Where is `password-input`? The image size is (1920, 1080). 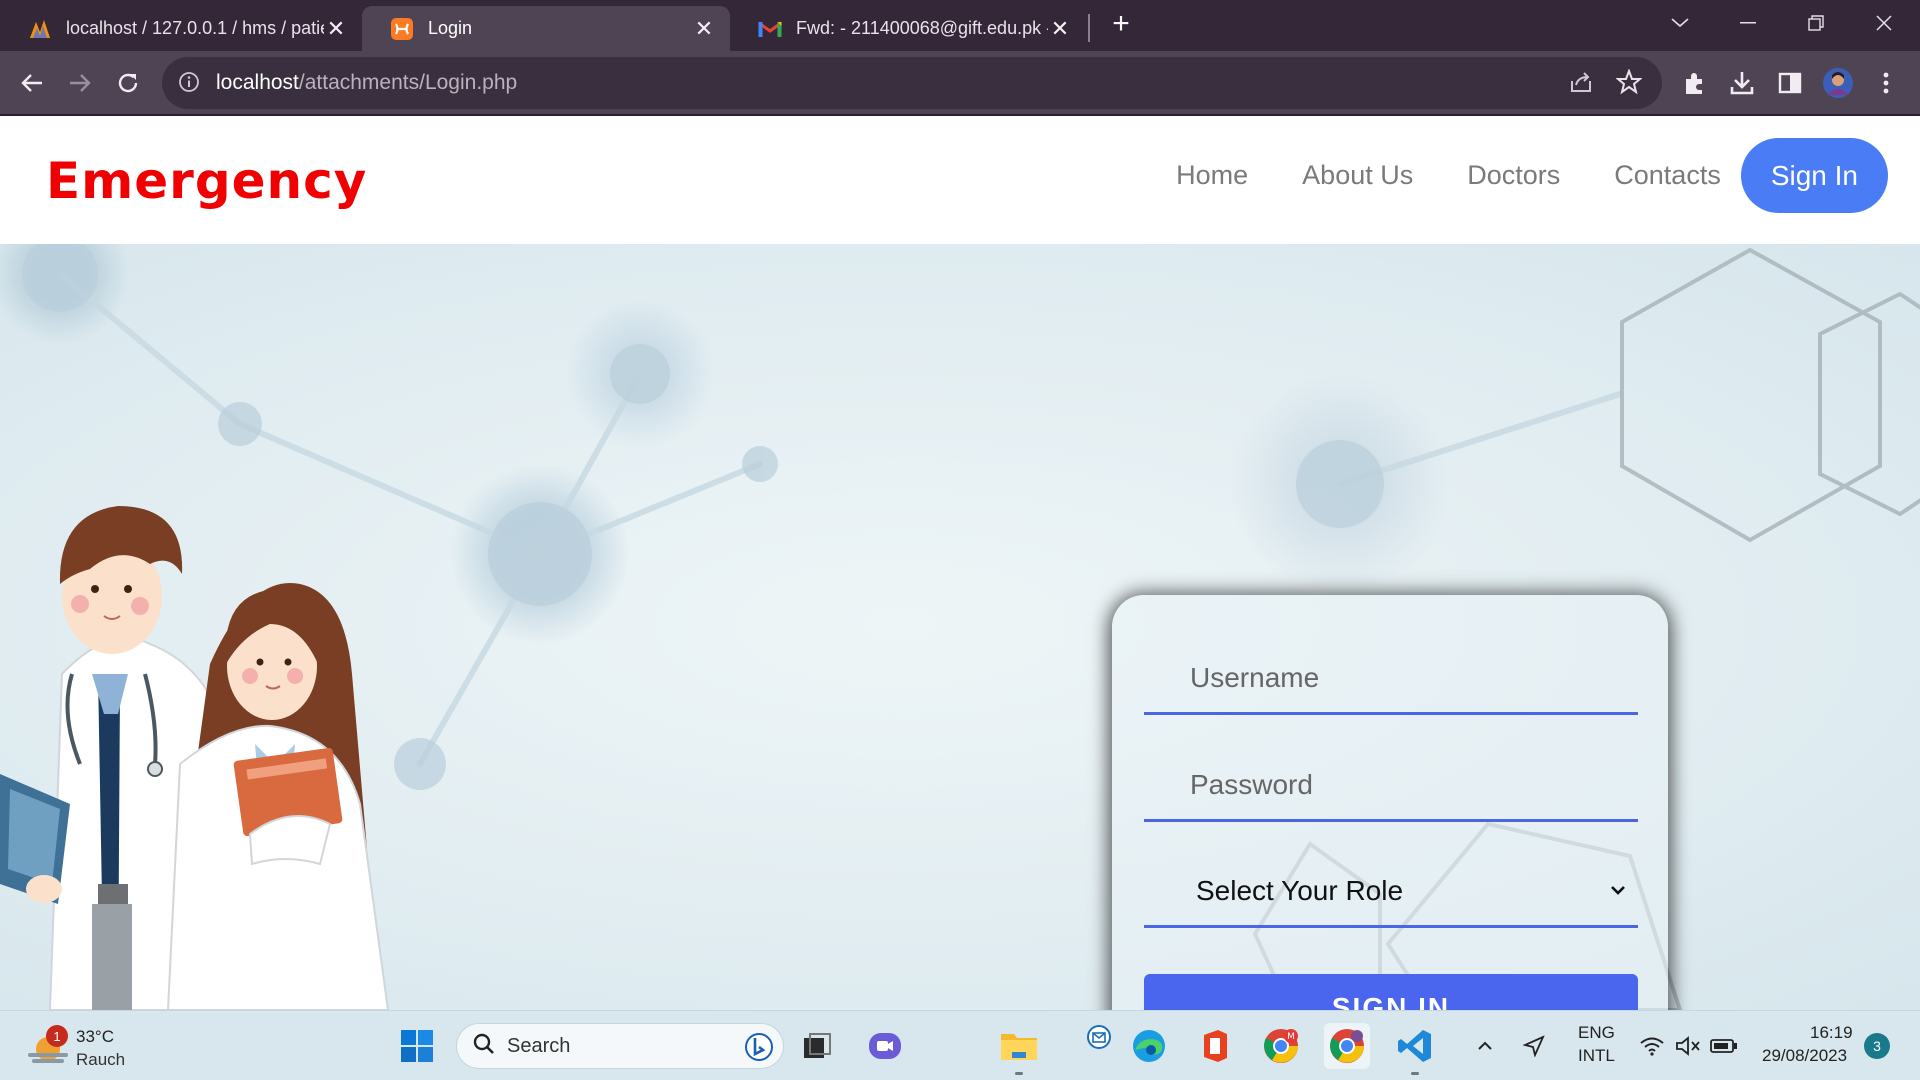 password-input is located at coordinates (1391, 784).